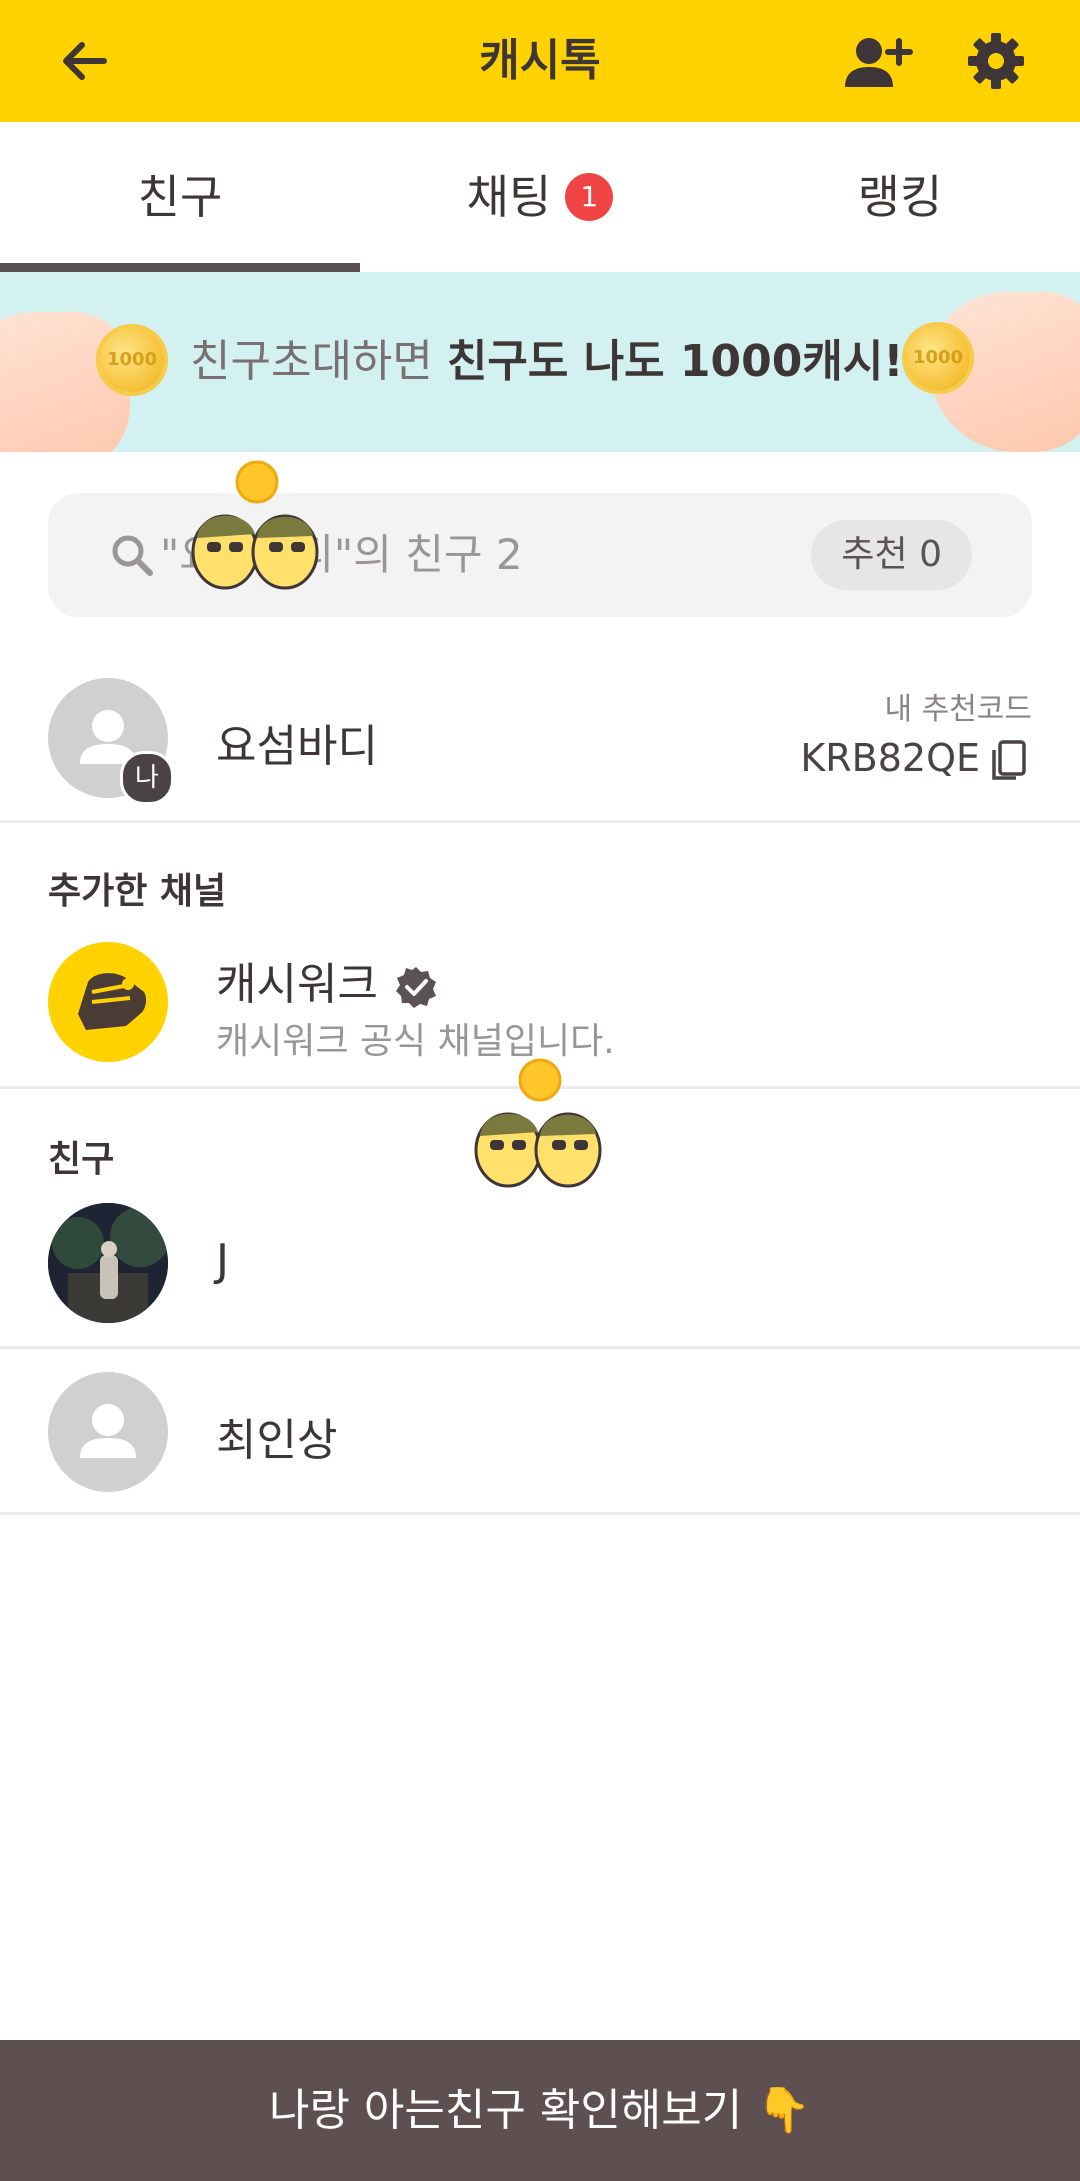 This screenshot has height=2181, width=1080. I want to click on friends-section-label: 친구, so click(81, 1159).